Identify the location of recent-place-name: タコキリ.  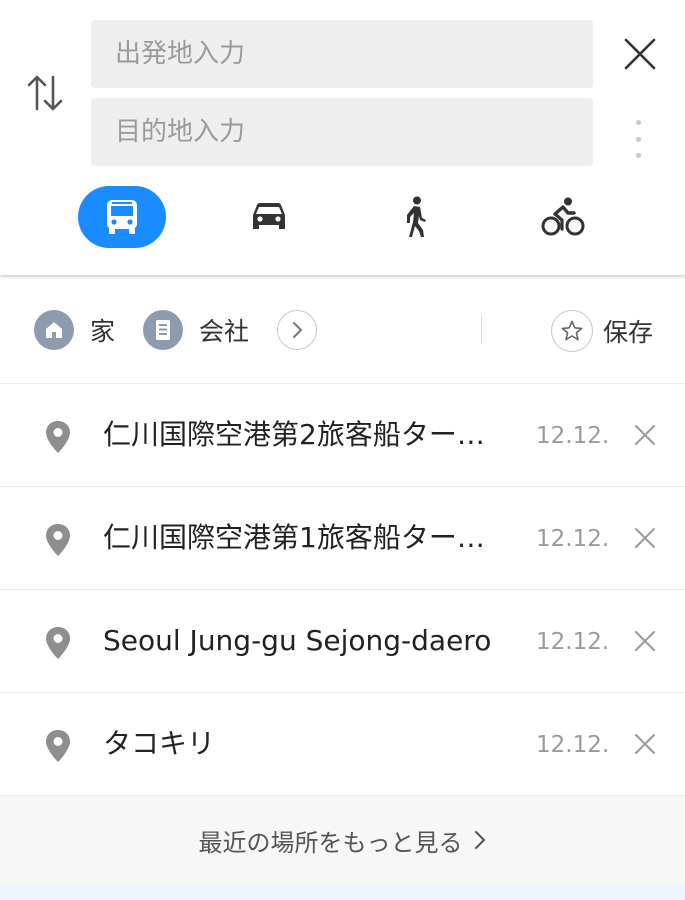
(159, 743).